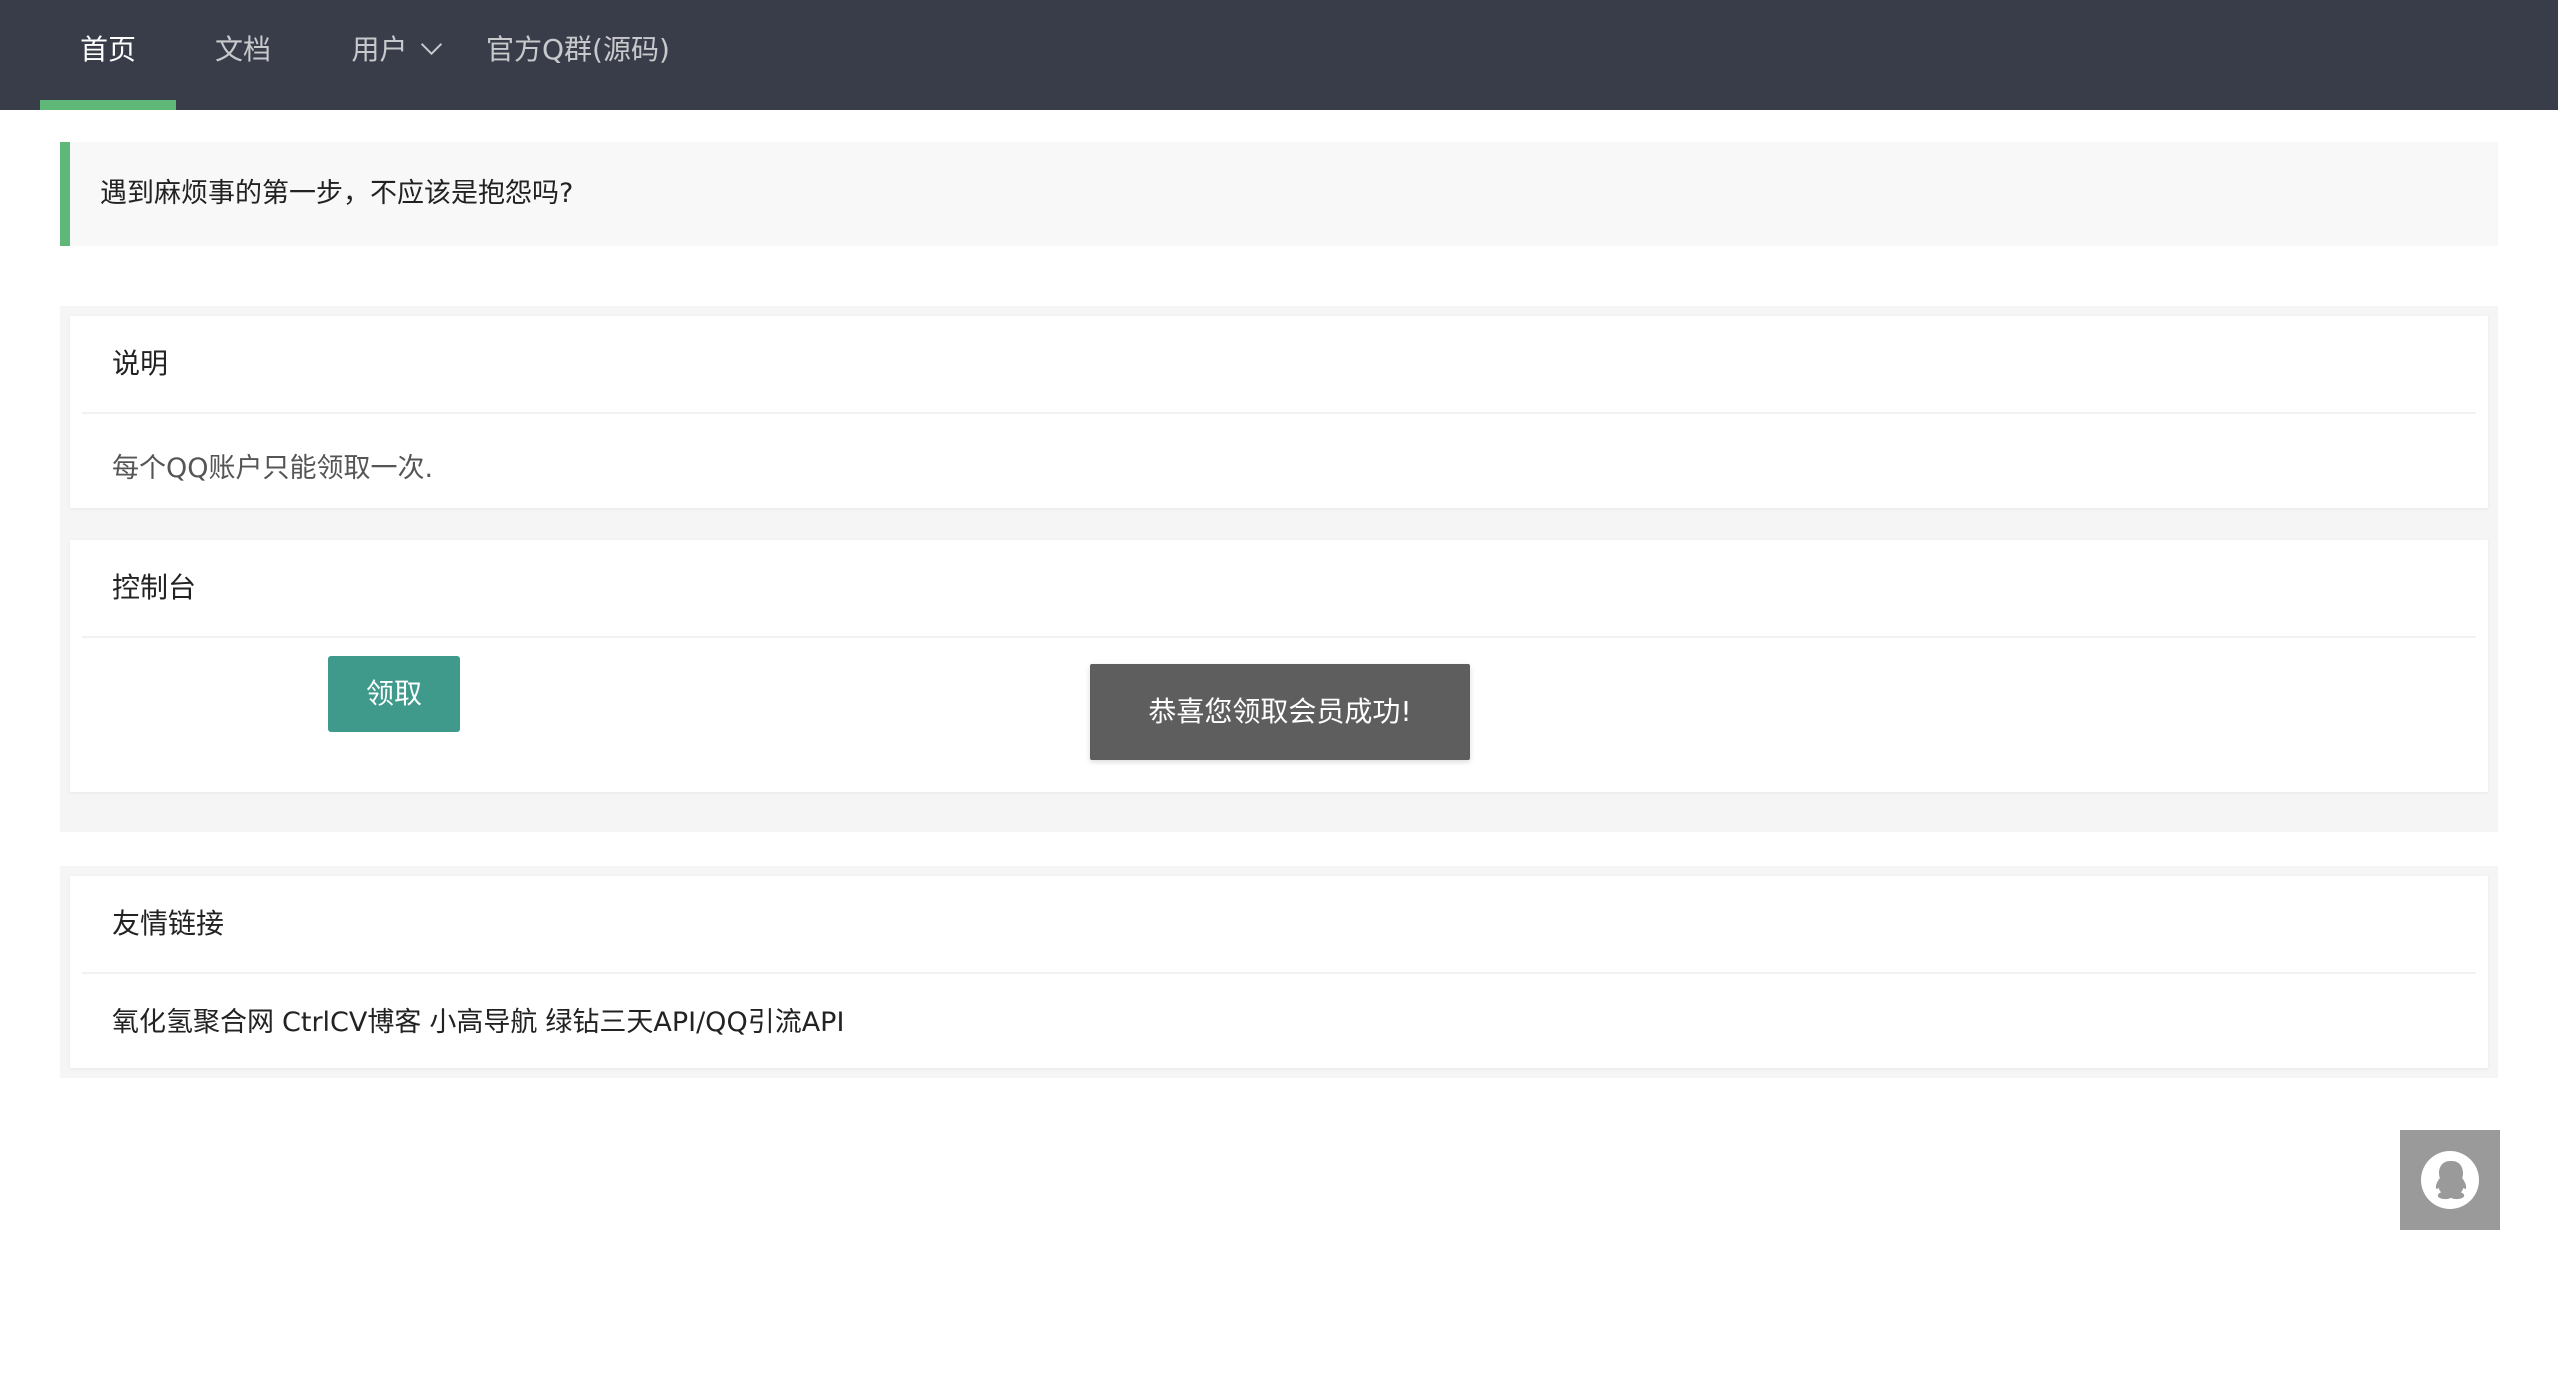  I want to click on link-item: CtrlCV博客, so click(351, 1022).